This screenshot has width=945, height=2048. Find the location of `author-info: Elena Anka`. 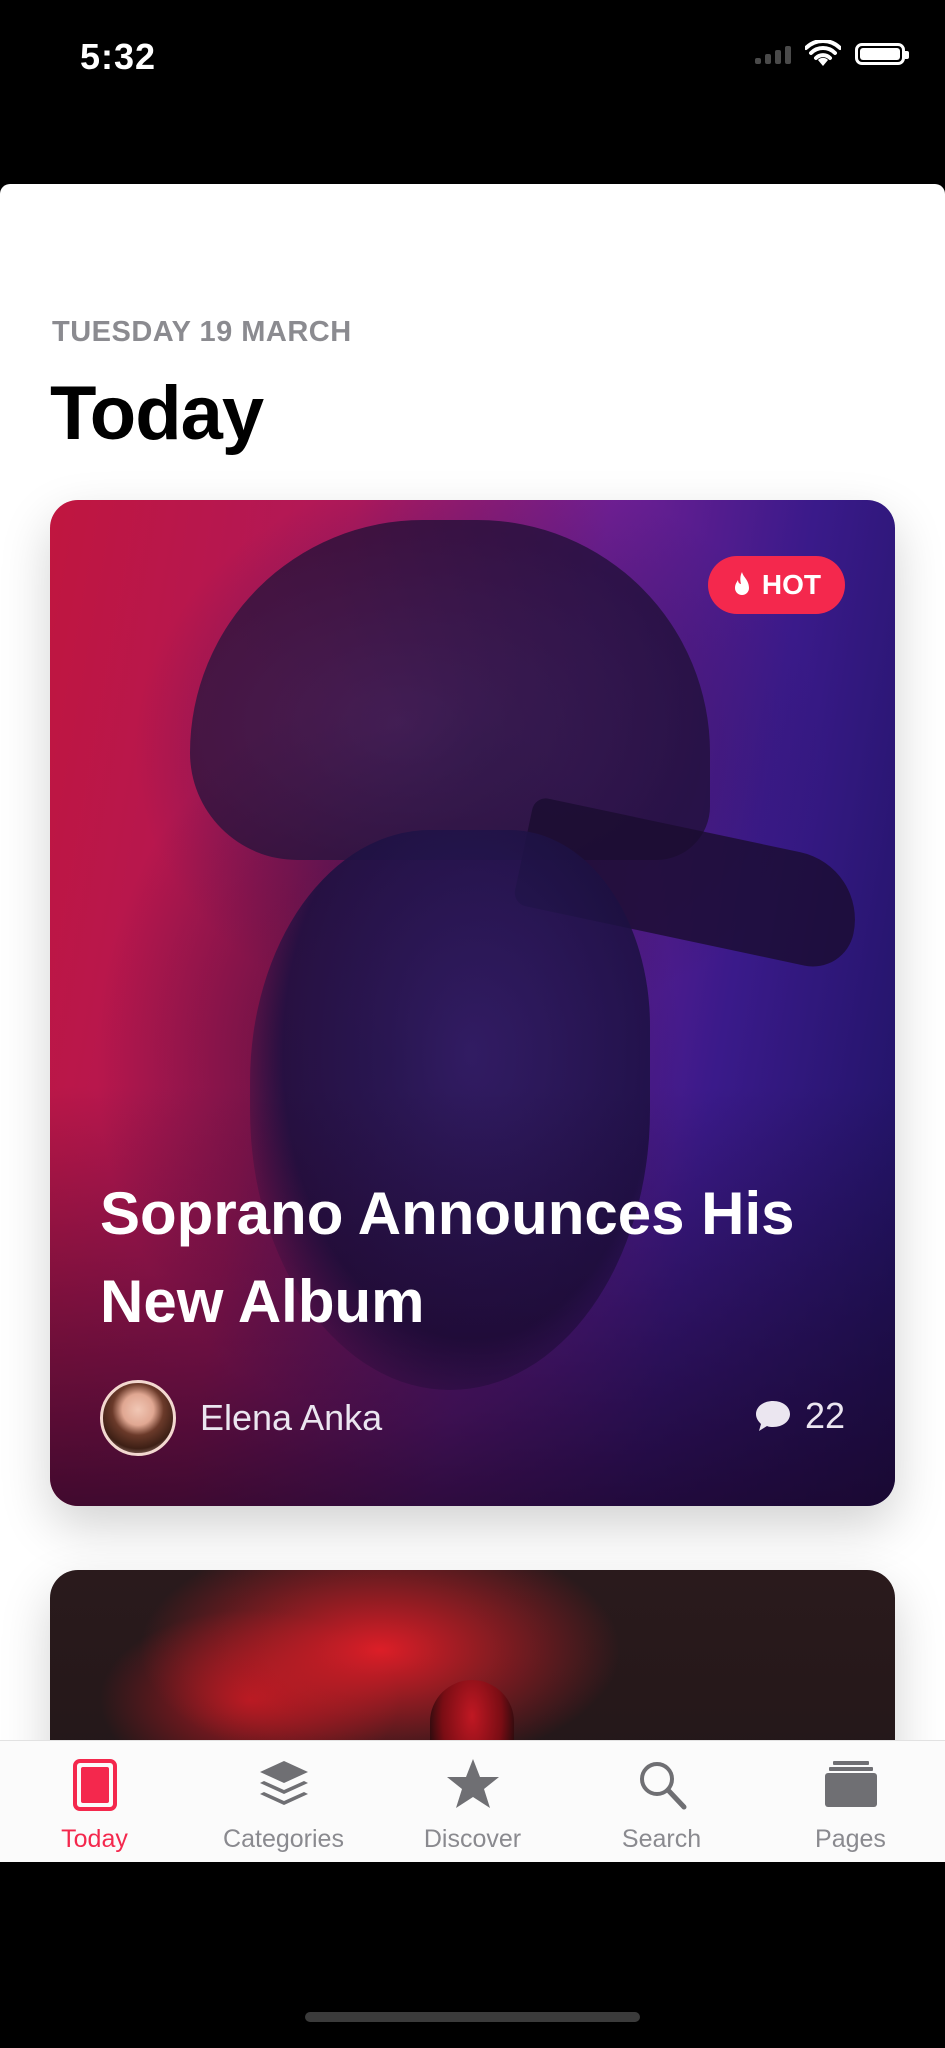

author-info: Elena Anka is located at coordinates (241, 1418).